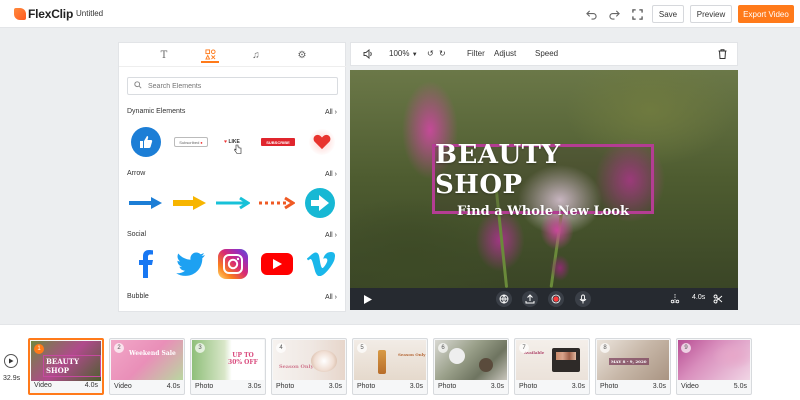  I want to click on instagram-element, so click(233, 264).